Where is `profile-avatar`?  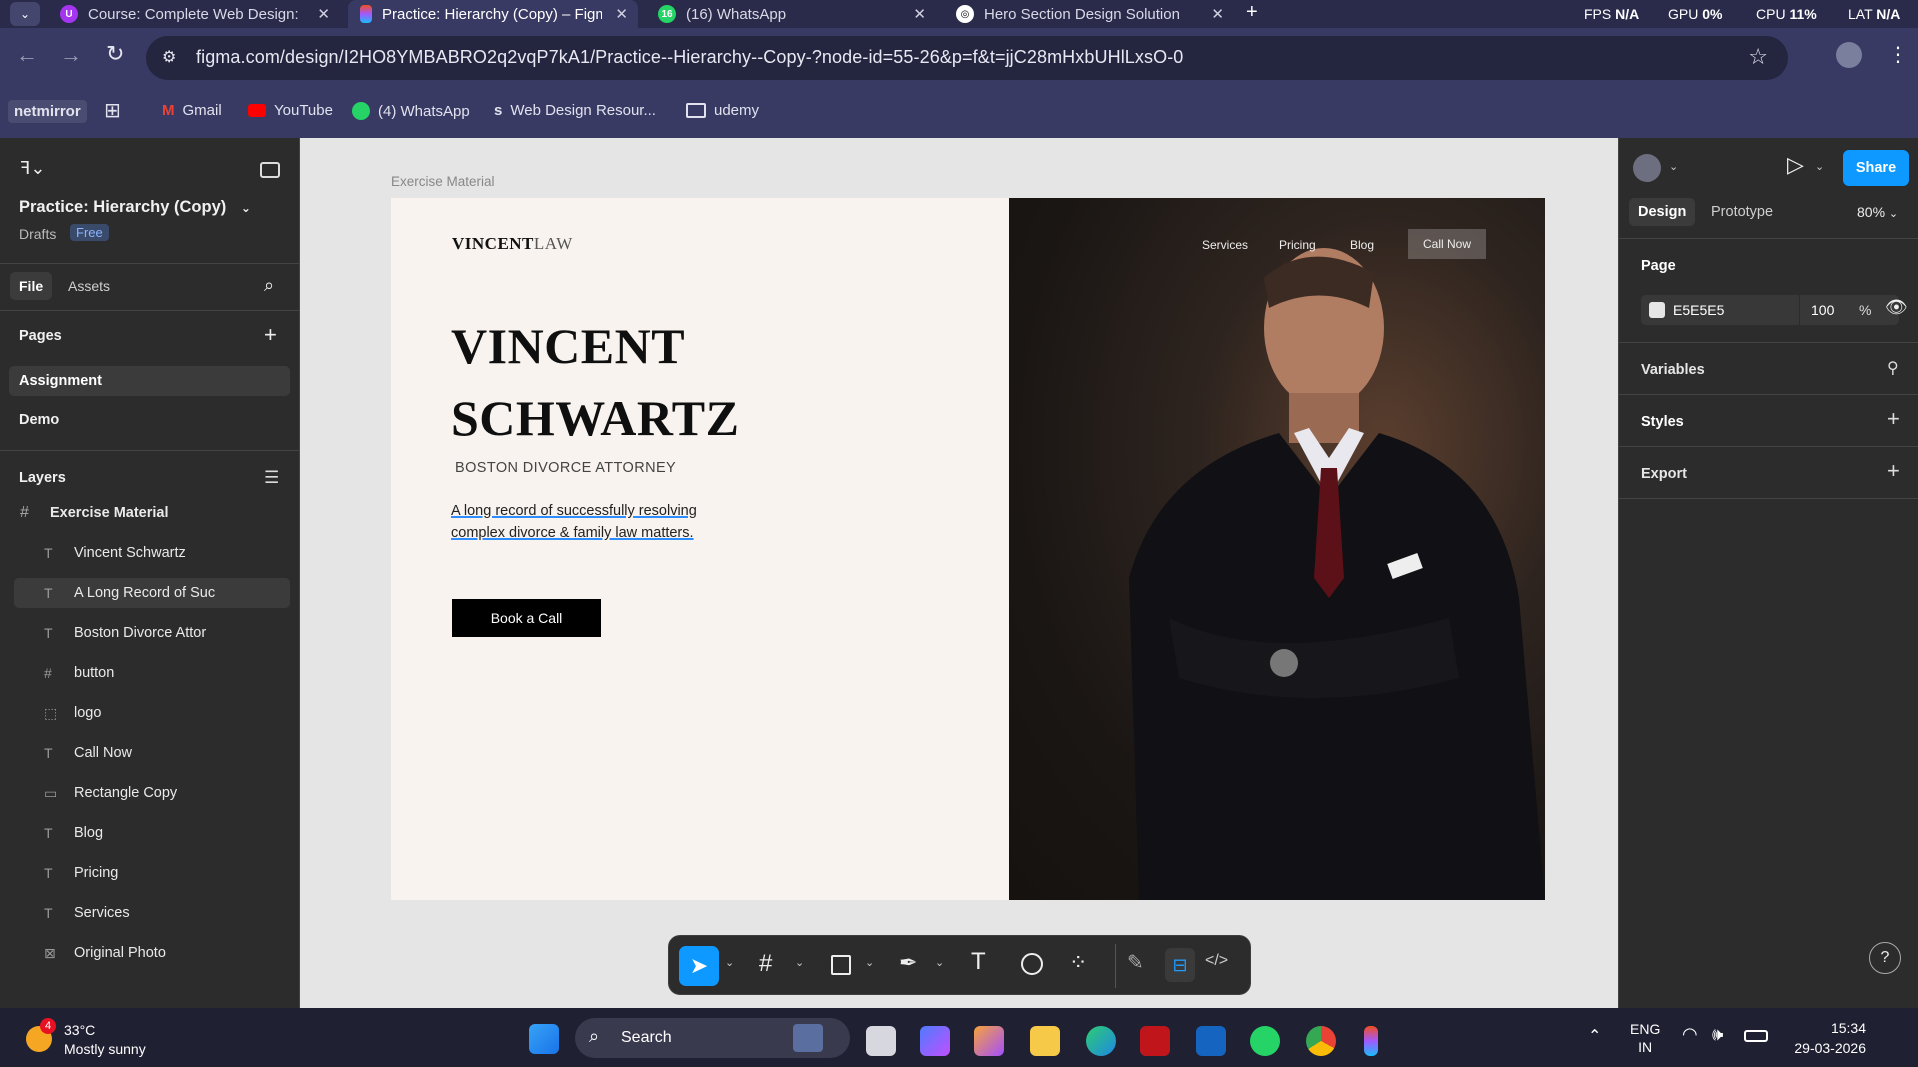
profile-avatar is located at coordinates (1849, 55).